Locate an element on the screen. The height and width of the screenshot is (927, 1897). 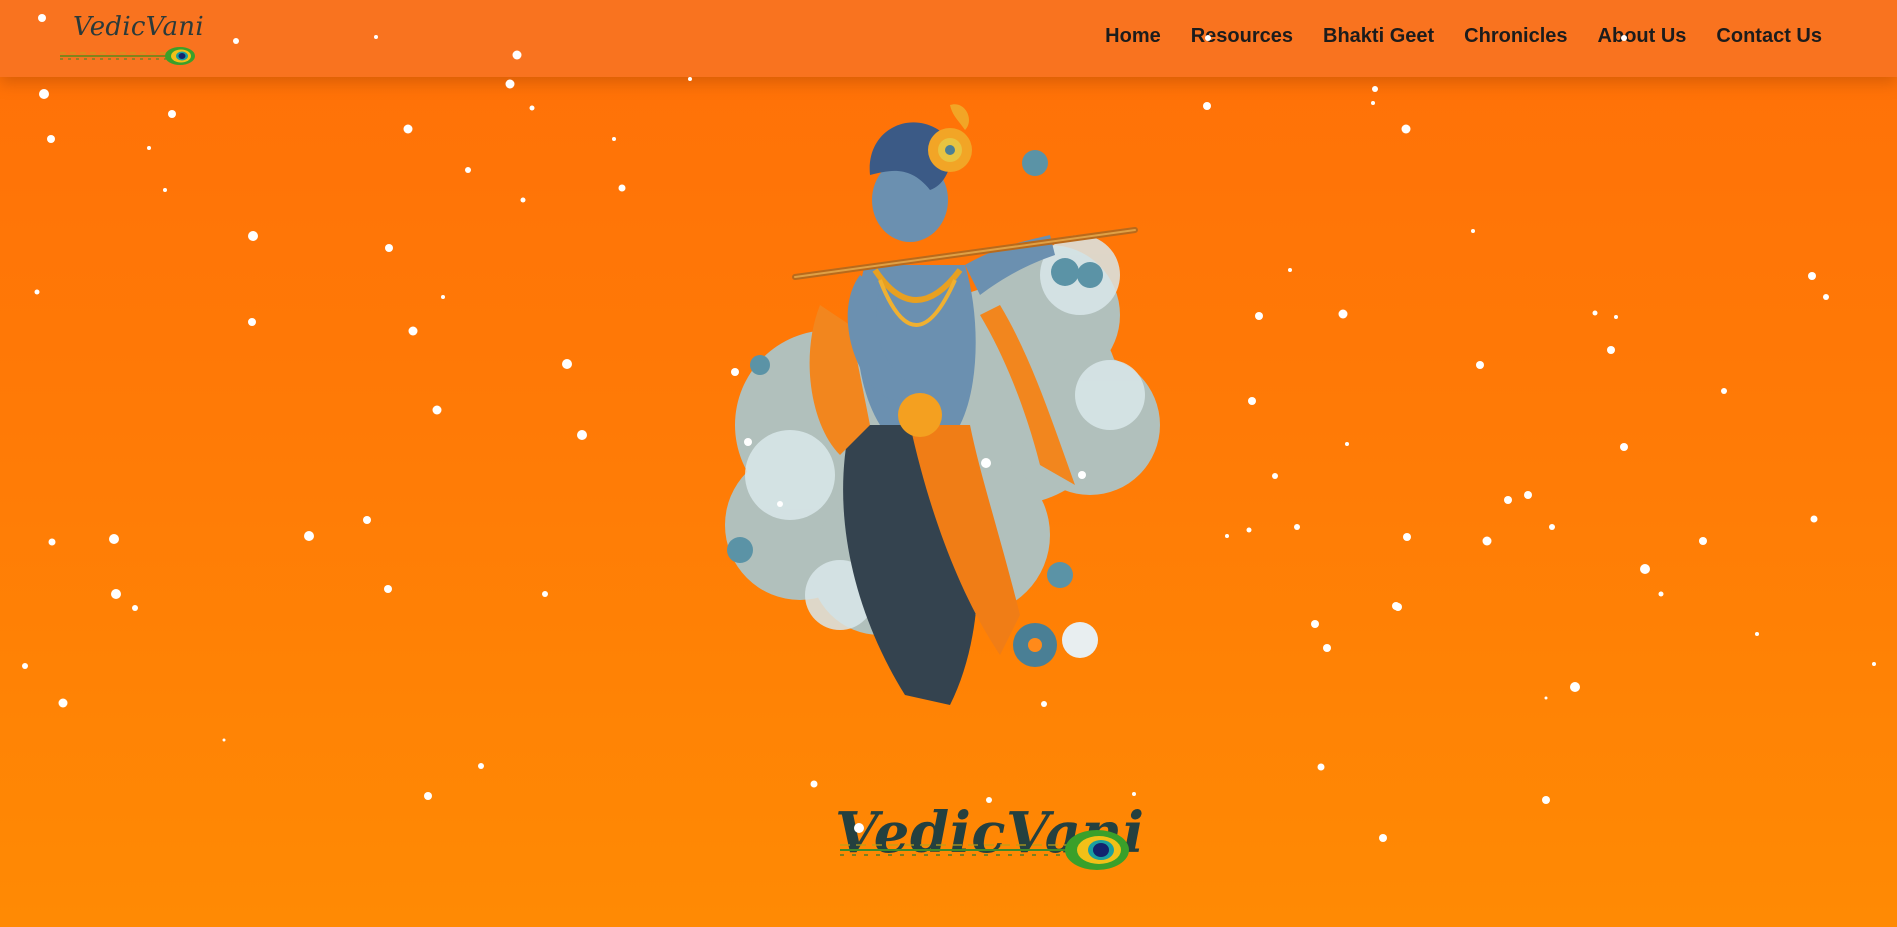
brand-logo: VedicVani is located at coordinates (131, 42).